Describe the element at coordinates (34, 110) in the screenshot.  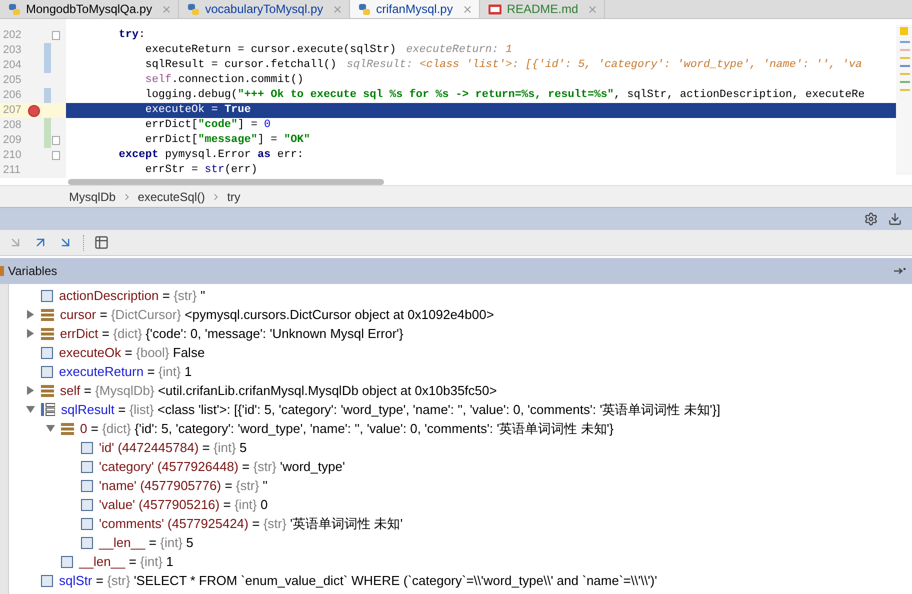
I see `breakpoint-icon` at that location.